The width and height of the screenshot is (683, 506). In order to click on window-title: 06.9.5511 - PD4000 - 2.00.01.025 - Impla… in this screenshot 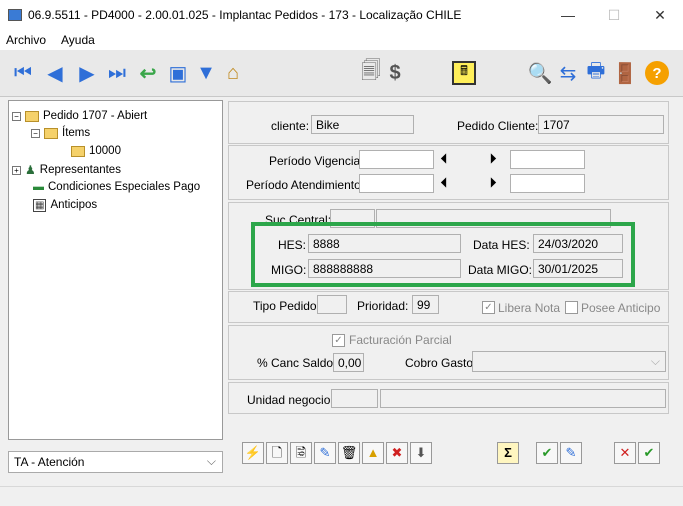, I will do `click(245, 15)`.